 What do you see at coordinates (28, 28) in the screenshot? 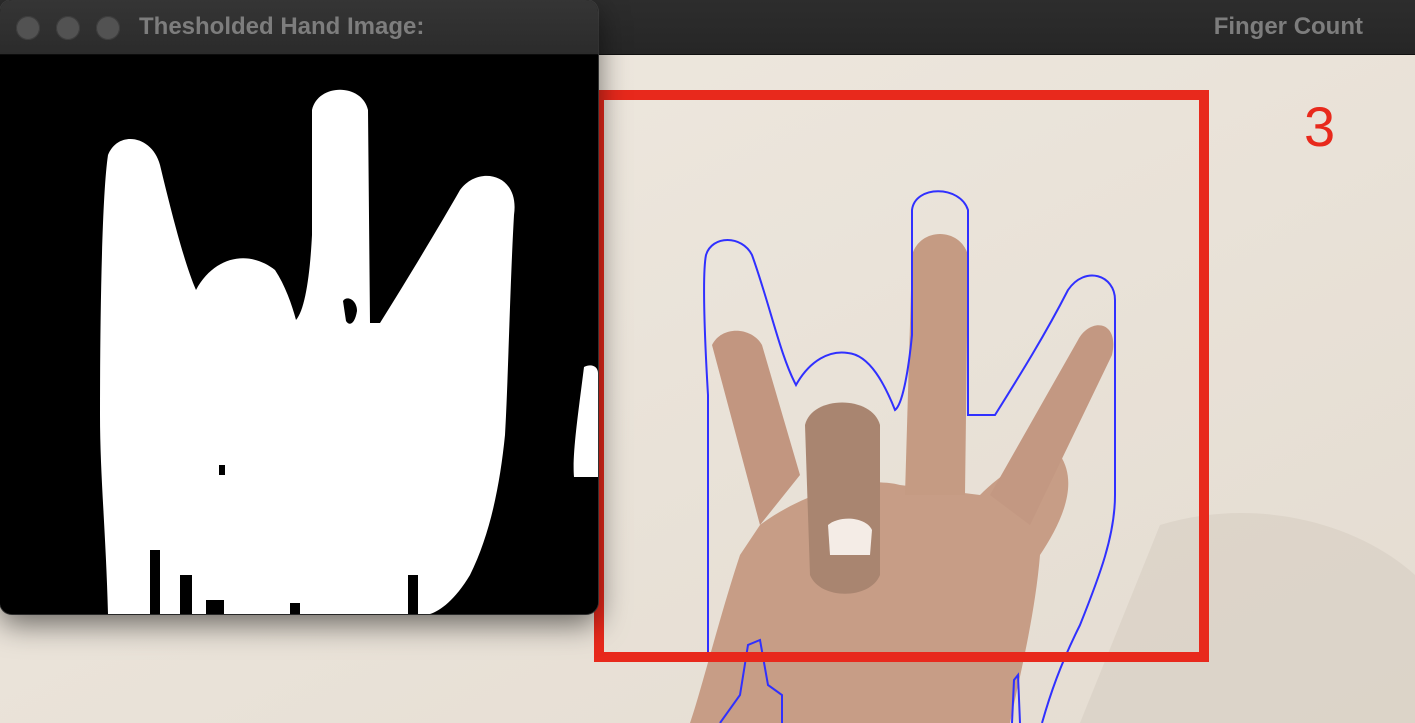
I see `close-window-button` at bounding box center [28, 28].